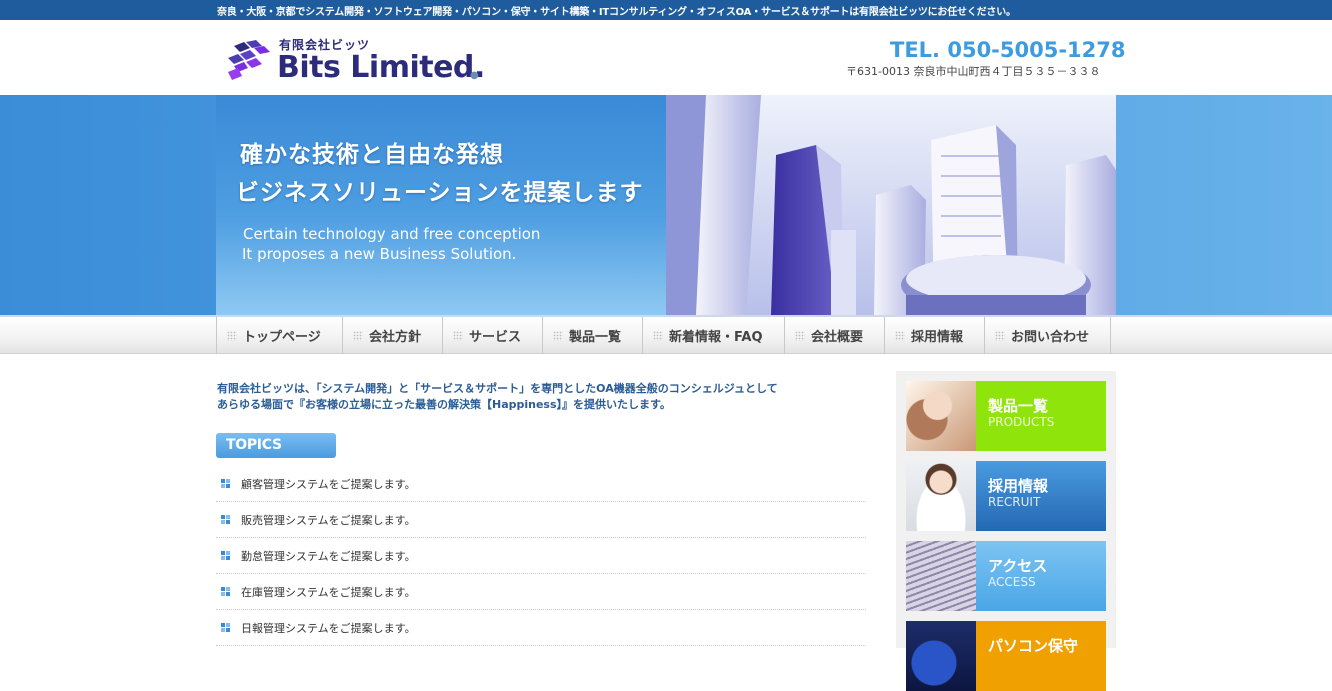  I want to click on topic-item: 日報管理システムをご提案します。, so click(541, 628).